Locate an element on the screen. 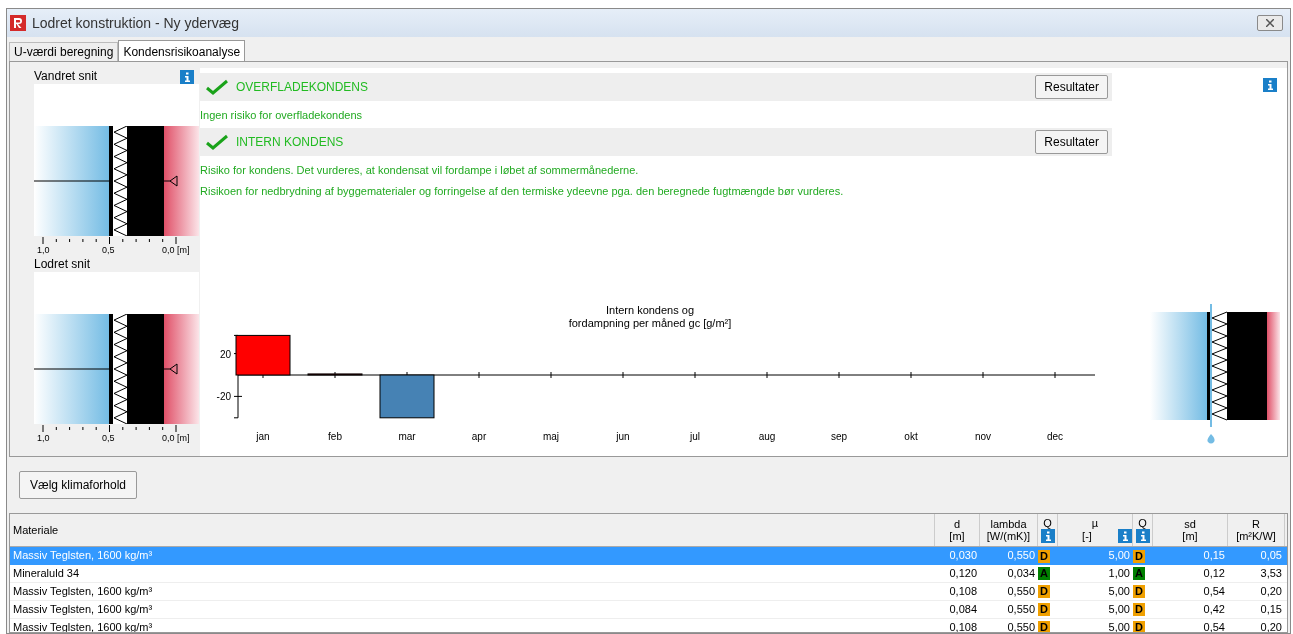 This screenshot has width=1293, height=634. climate-button: Vælg klimaforhold is located at coordinates (78, 485).